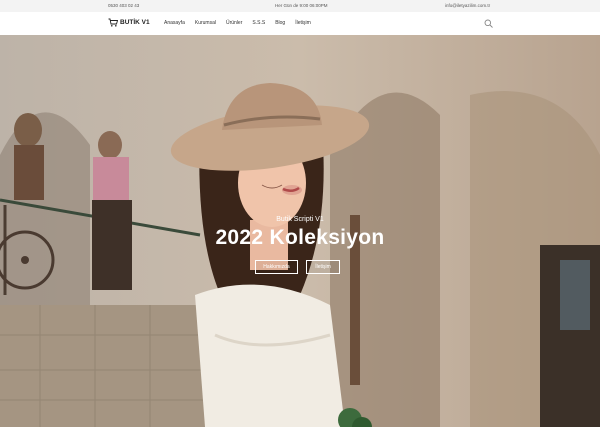  What do you see at coordinates (174, 23) in the screenshot?
I see `nav-item-anasayfa: Anasayfa` at bounding box center [174, 23].